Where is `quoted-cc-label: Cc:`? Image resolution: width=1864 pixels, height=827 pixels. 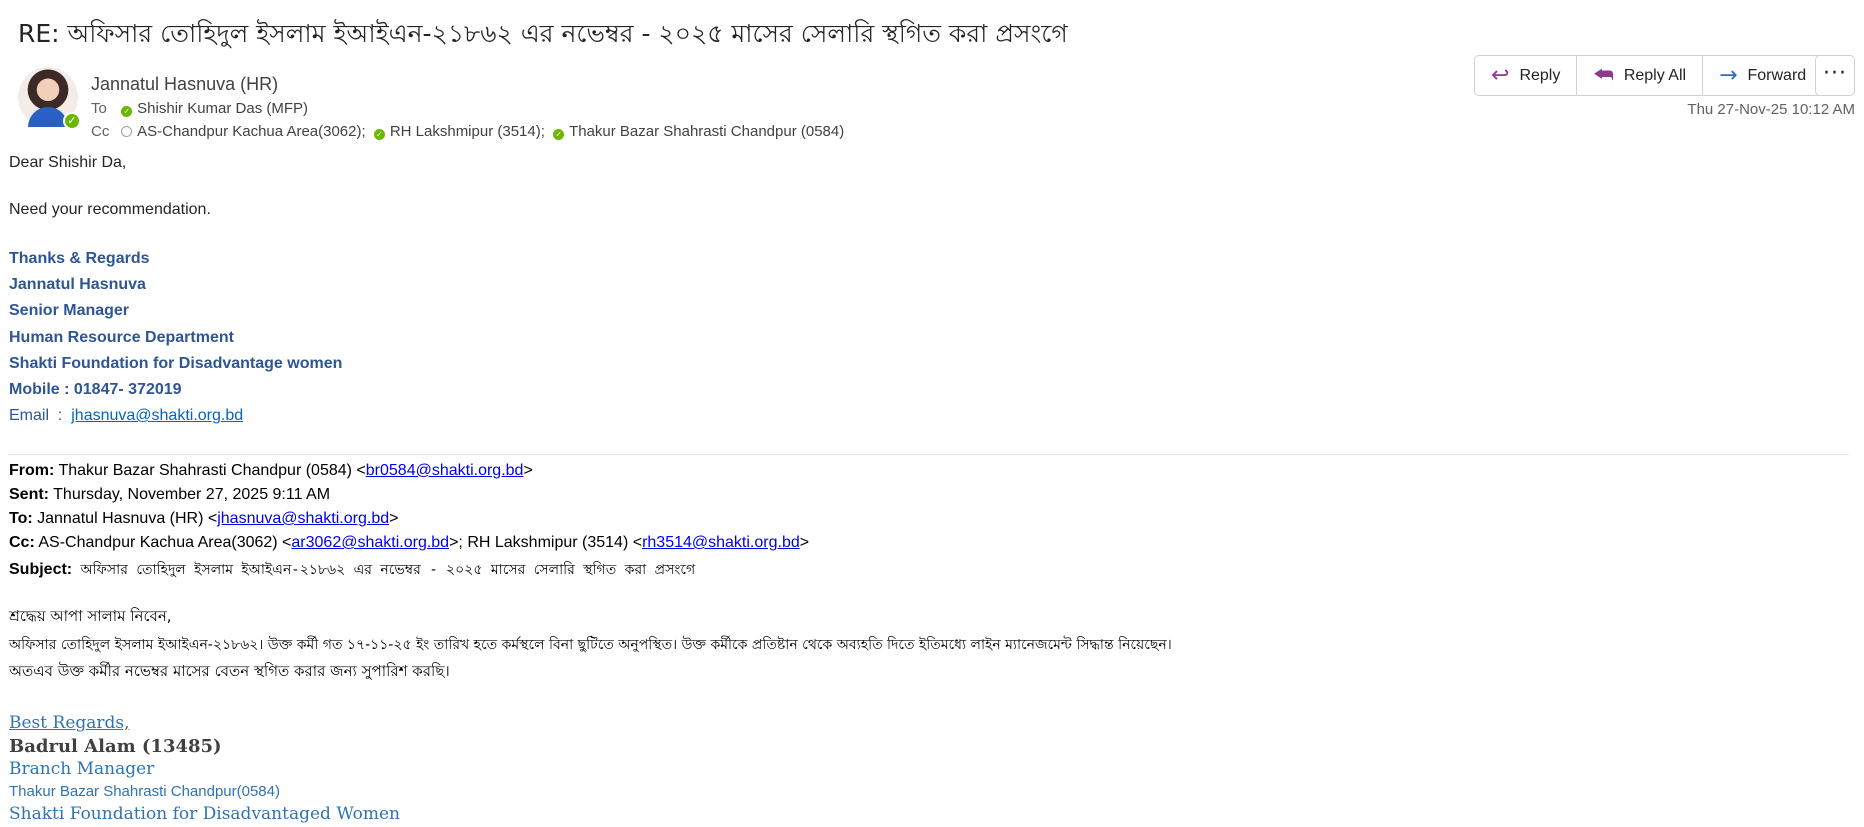
quoted-cc-label: Cc: is located at coordinates (22, 542).